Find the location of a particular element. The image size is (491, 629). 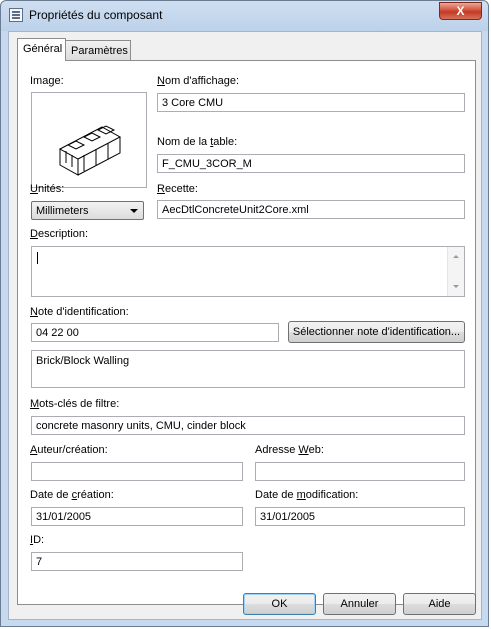

chevron-down-icon is located at coordinates (134, 211).